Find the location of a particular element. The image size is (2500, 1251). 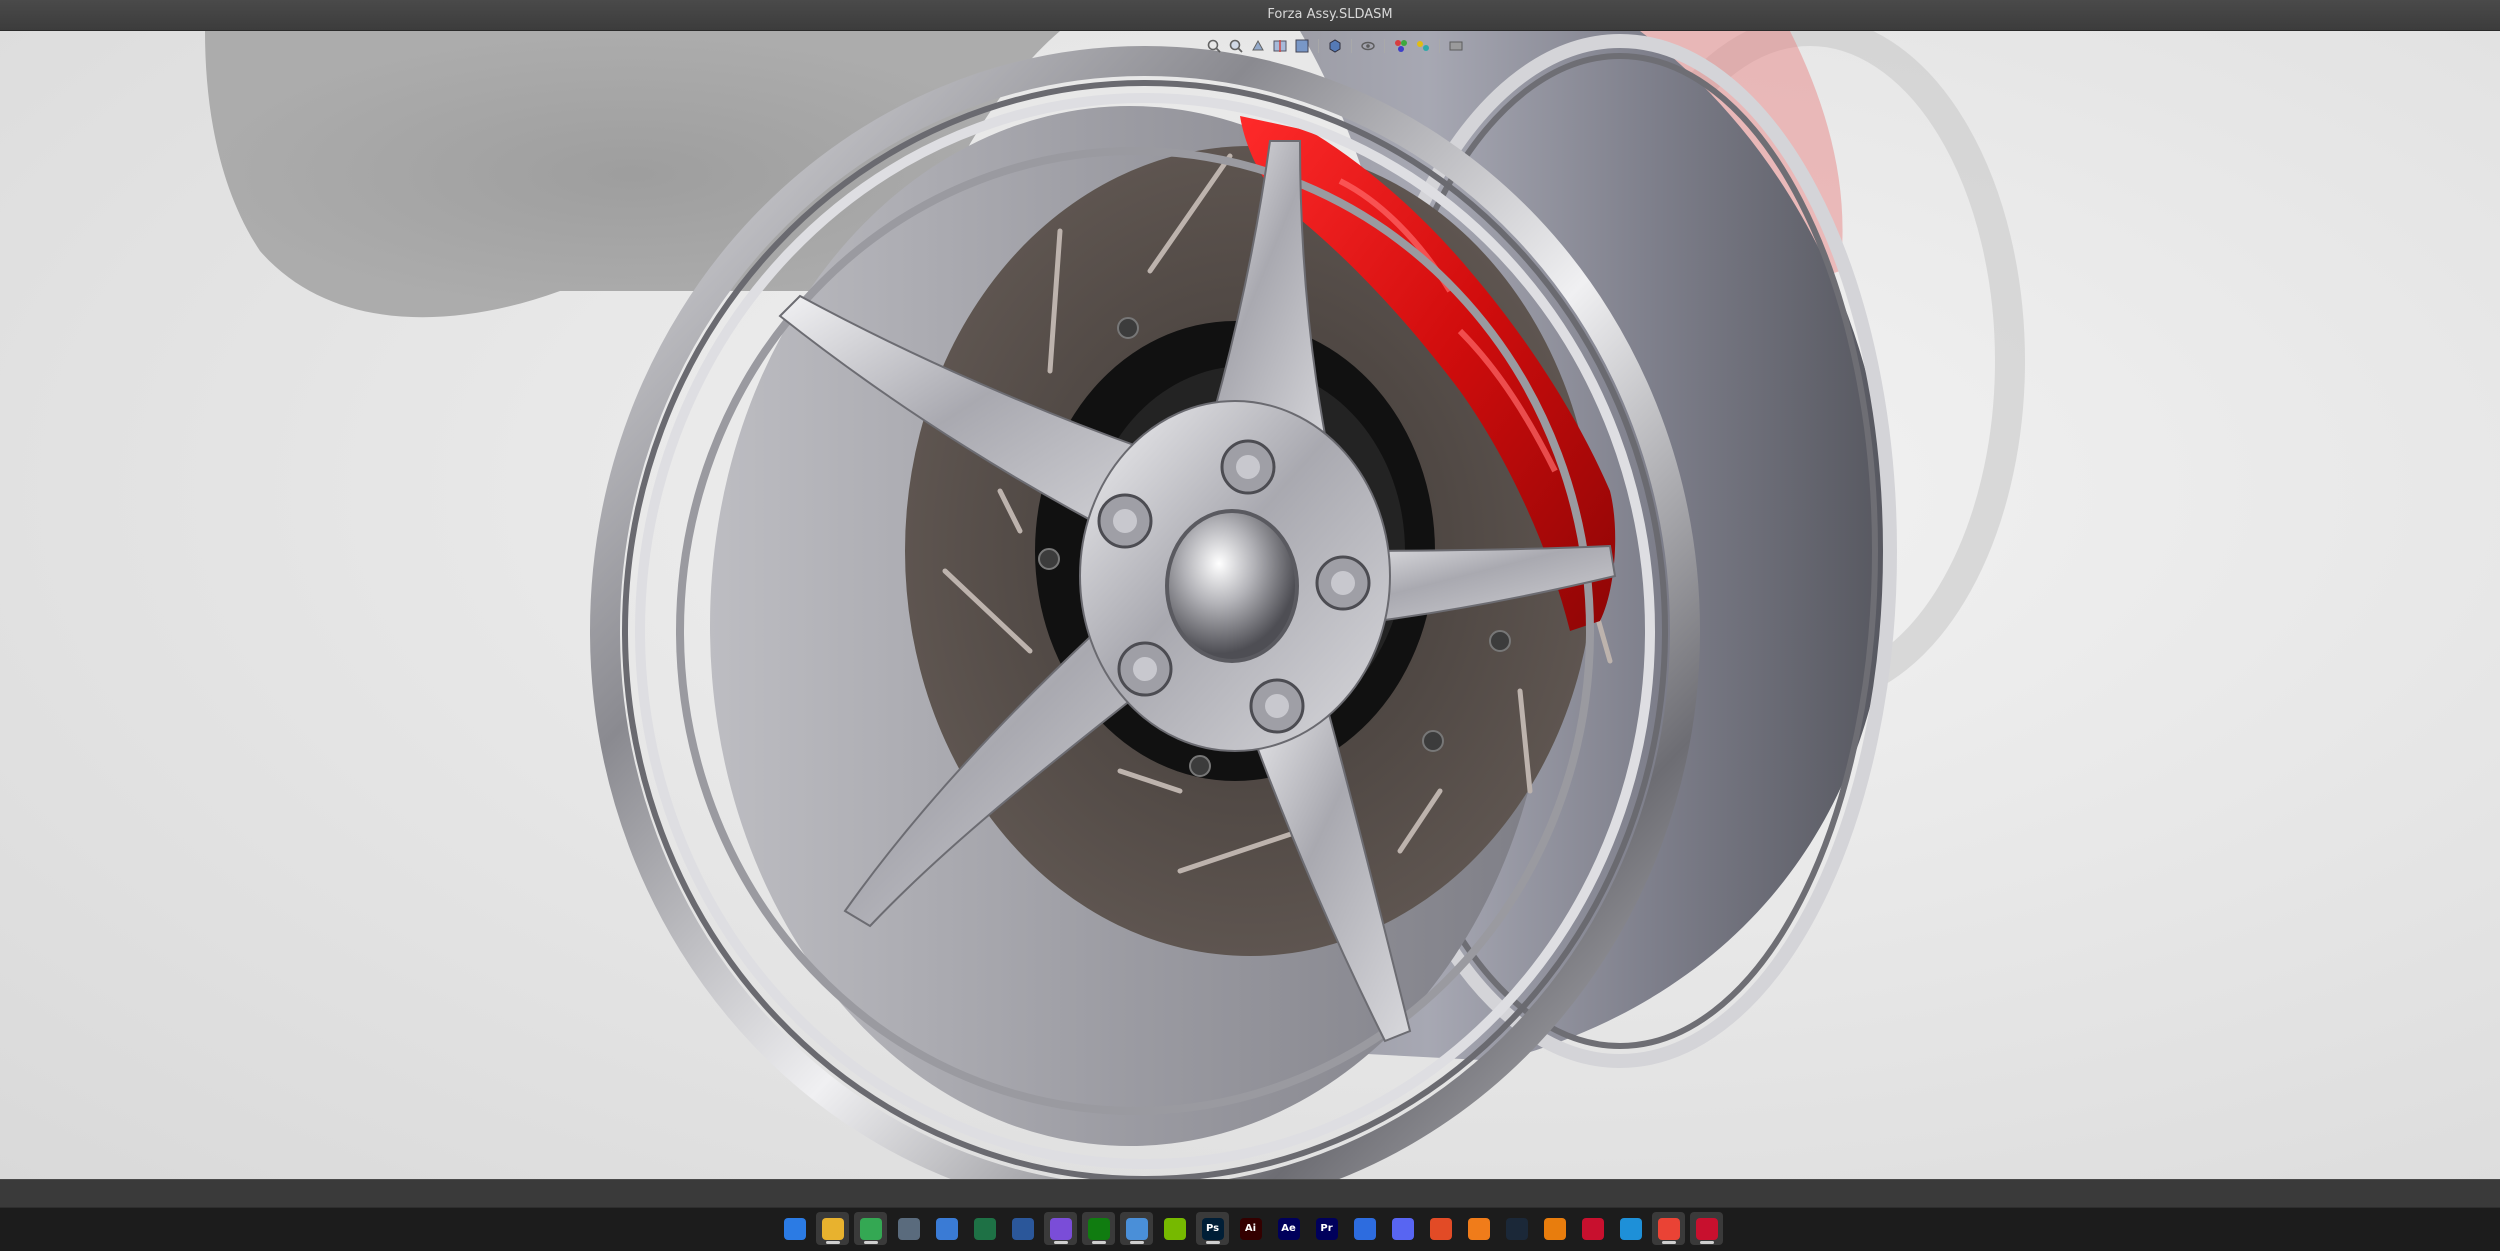

apply-scene-icon is located at coordinates (1423, 46).